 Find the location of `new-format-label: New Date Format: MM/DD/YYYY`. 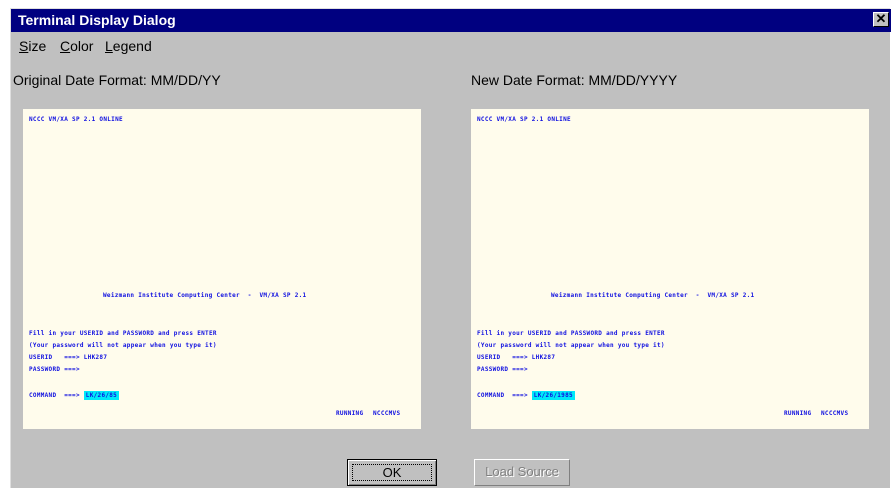

new-format-label: New Date Format: MM/DD/YYYY is located at coordinates (574, 80).